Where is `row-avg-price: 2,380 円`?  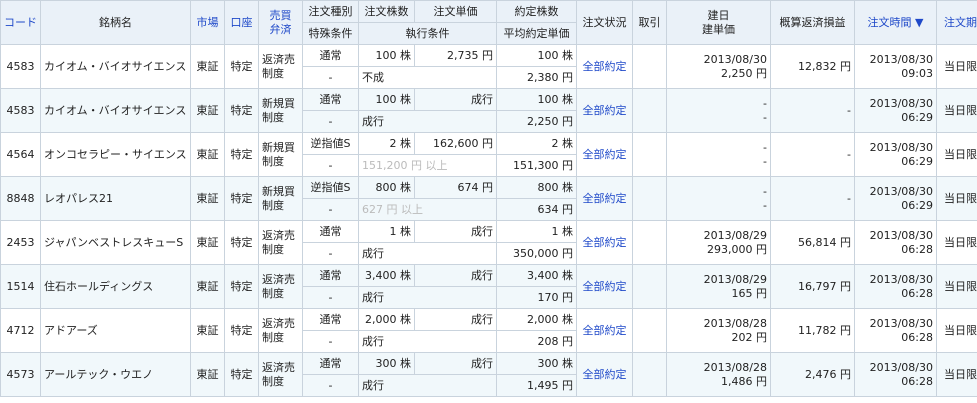 row-avg-price: 2,380 円 is located at coordinates (536, 77).